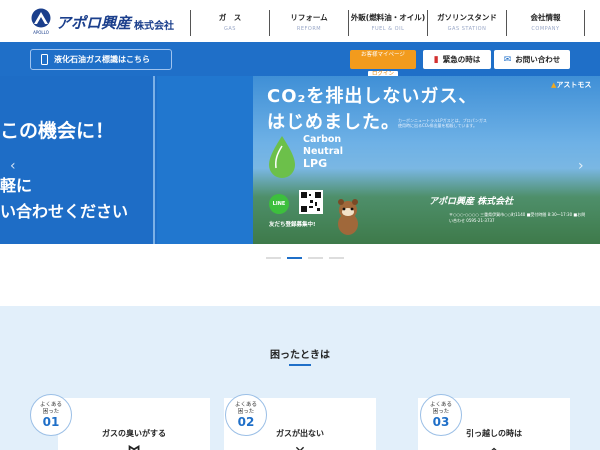  I want to click on no-gas-icon: ✕, so click(300, 447).